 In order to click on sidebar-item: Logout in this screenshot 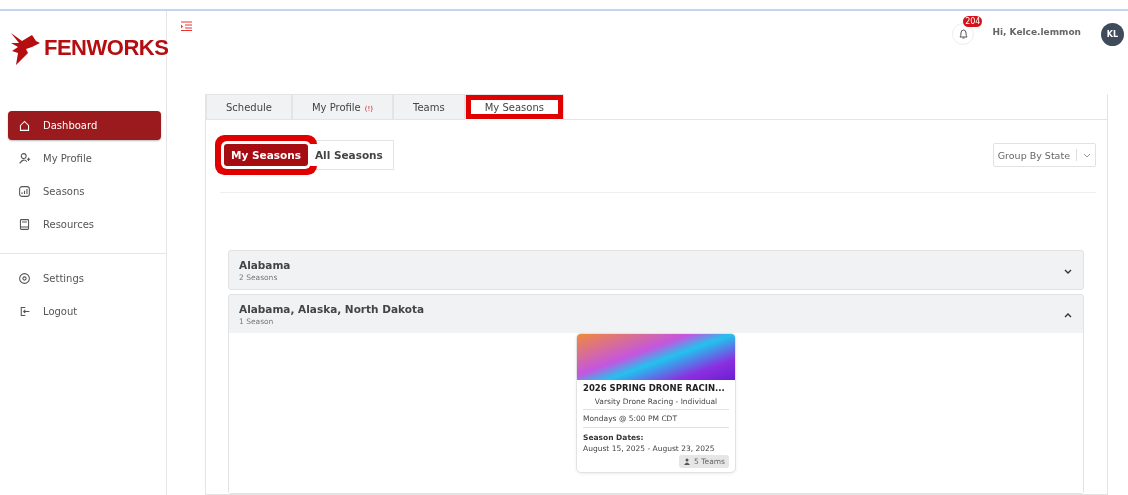, I will do `click(84, 311)`.